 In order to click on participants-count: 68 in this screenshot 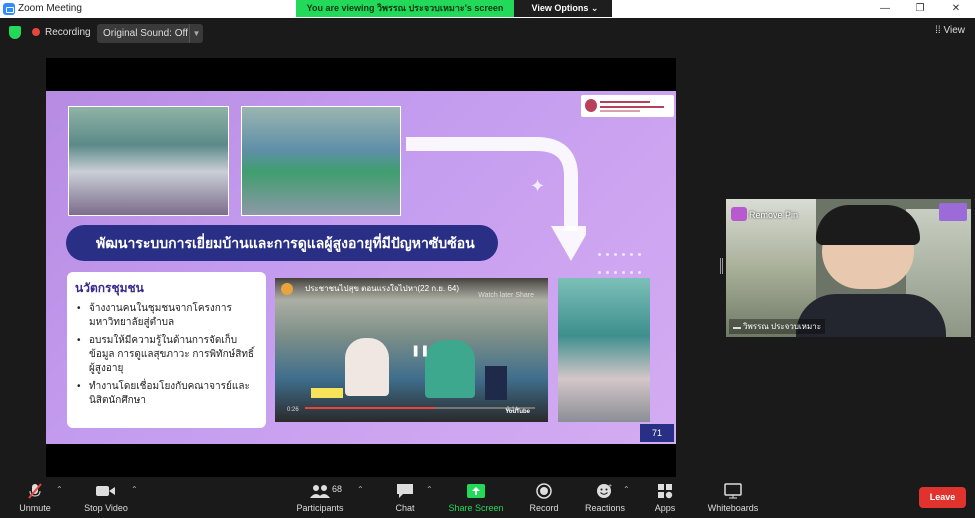, I will do `click(337, 489)`.